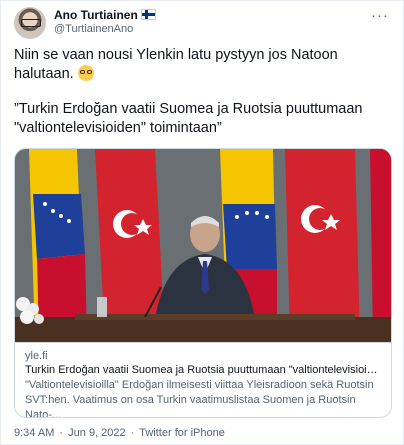 The image size is (404, 445). I want to click on more-options-icon: ···, so click(380, 15).